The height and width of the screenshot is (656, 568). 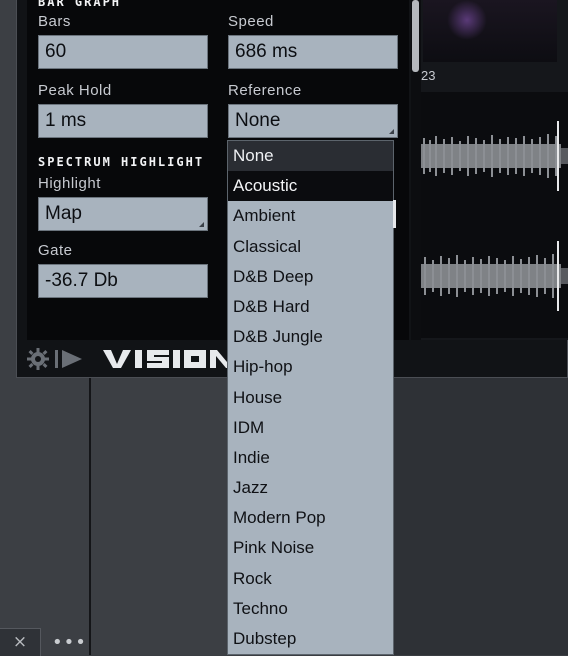 I want to click on speed-field: 686 ms, so click(x=313, y=52).